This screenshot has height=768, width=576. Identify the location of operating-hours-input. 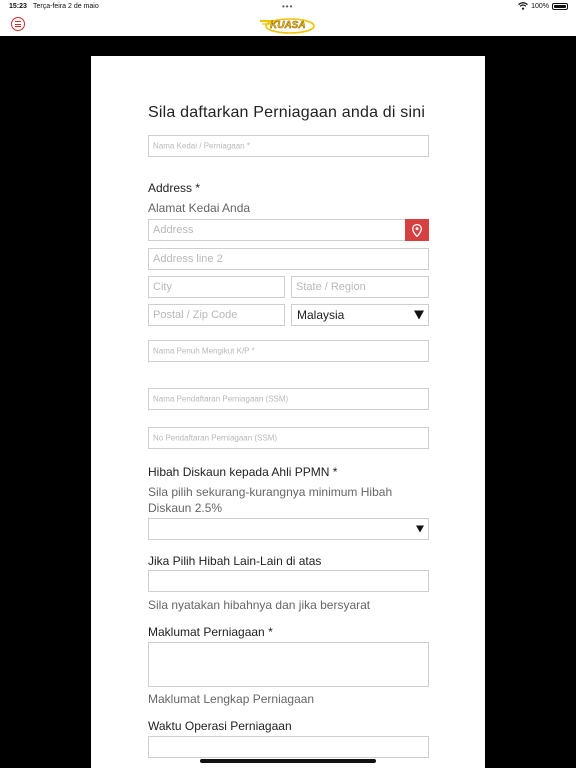
(288, 747).